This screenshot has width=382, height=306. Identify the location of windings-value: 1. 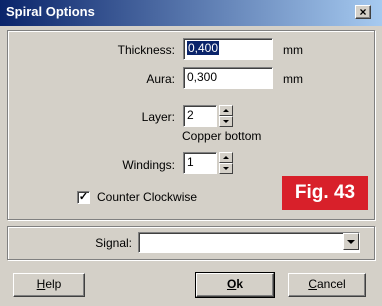
(190, 162).